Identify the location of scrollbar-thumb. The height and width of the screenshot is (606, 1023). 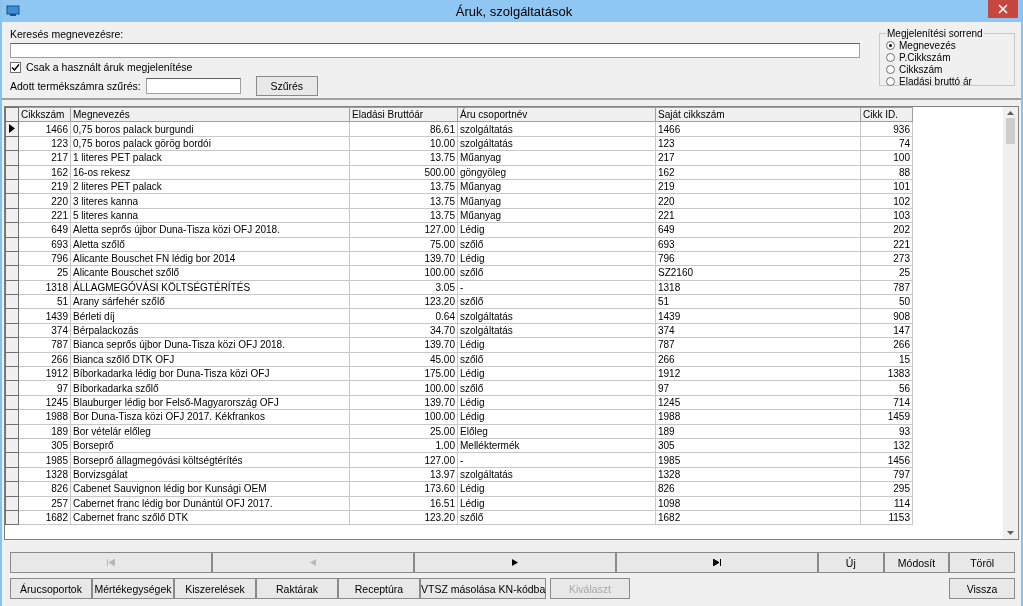
(1010, 131).